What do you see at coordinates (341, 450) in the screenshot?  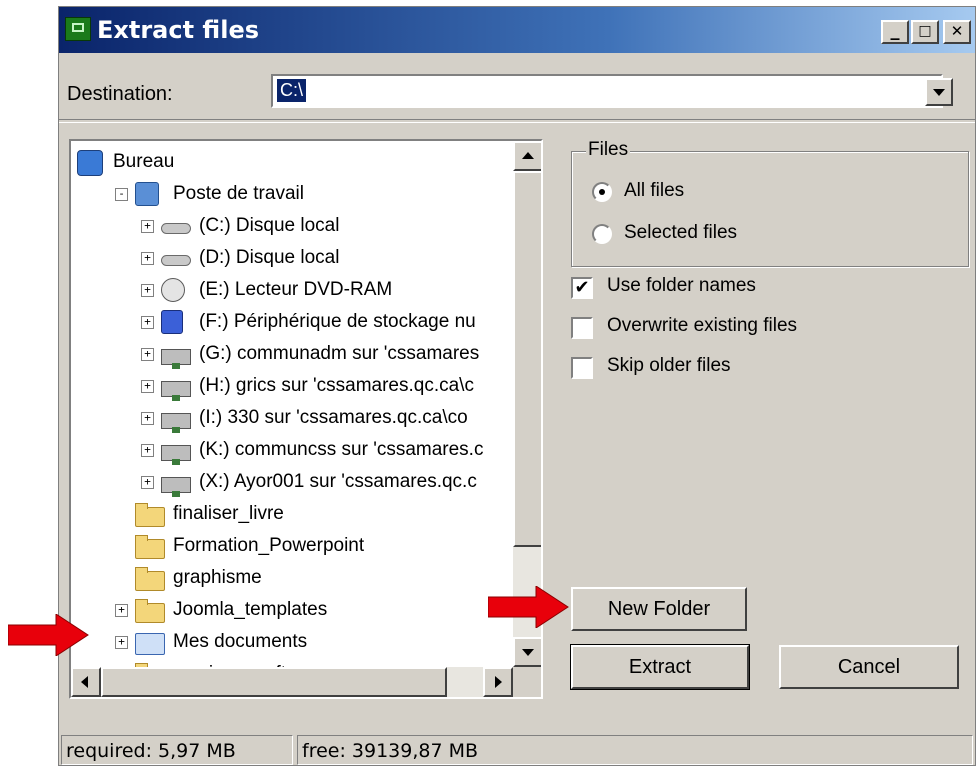 I see `tree-item-label: (K:) communcss sur 'cssamares.c` at bounding box center [341, 450].